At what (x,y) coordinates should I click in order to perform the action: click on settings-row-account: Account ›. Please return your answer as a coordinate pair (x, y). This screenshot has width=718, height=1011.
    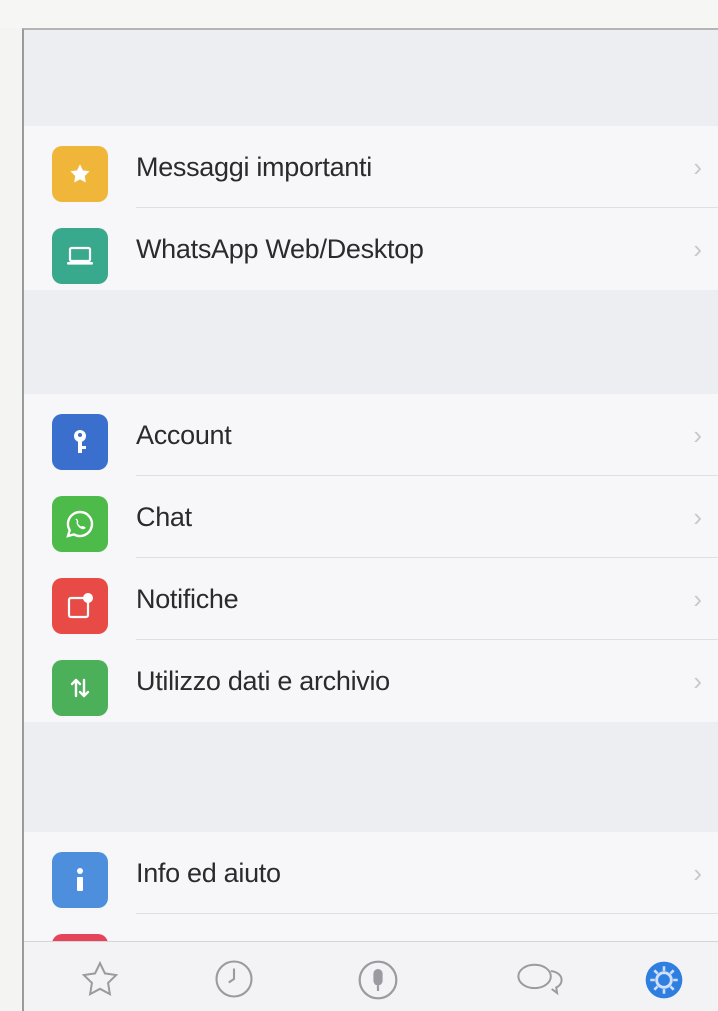
    Looking at the image, I should click on (371, 435).